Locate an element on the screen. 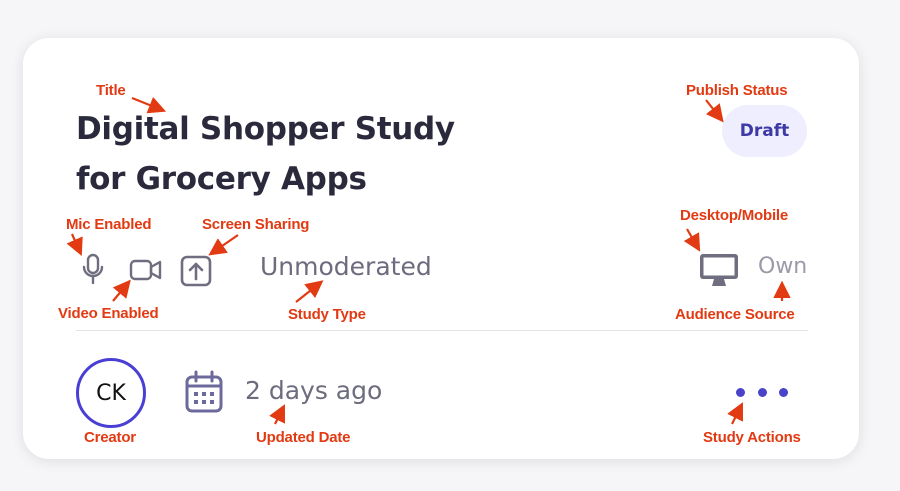 This screenshot has width=900, height=491. annotation-desktop-mobile: Desktop/Mobile is located at coordinates (734, 215).